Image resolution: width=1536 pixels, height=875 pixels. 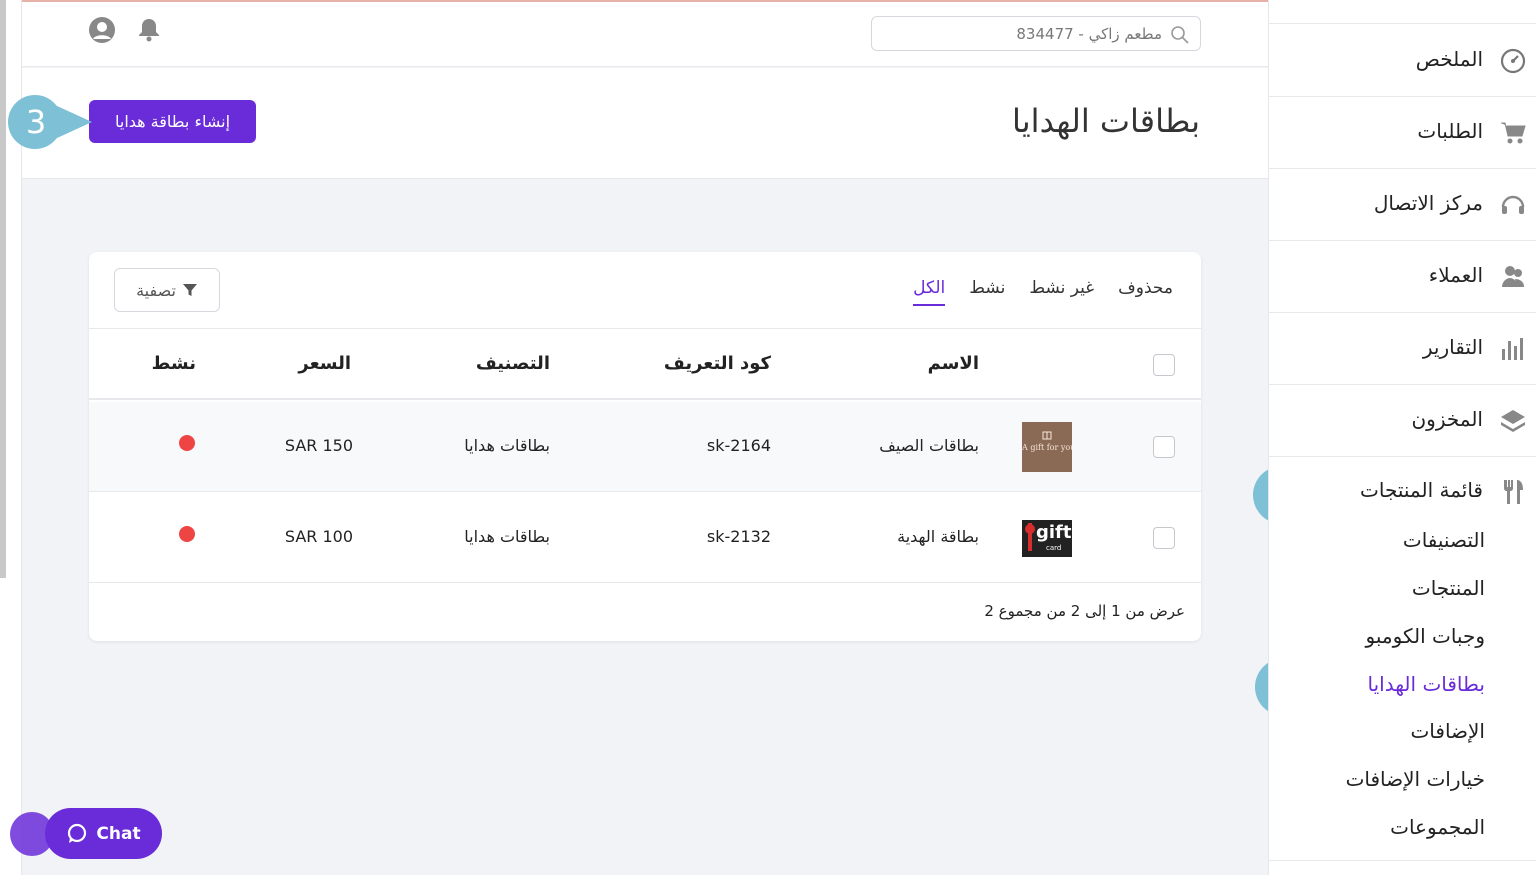 I want to click on sidebar-item-label: الملخص, so click(x=1449, y=59).